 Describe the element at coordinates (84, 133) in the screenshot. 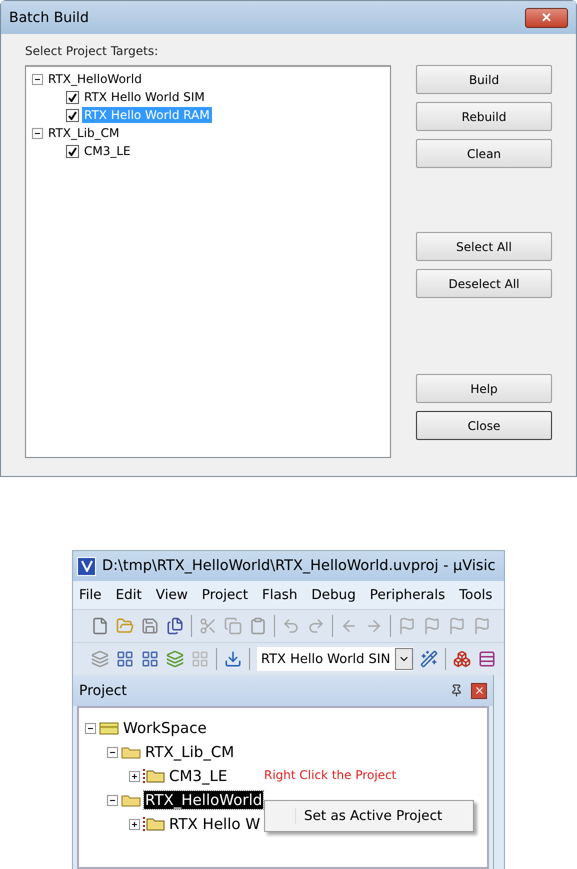

I see `project-node: RTX_Lib_CM` at that location.